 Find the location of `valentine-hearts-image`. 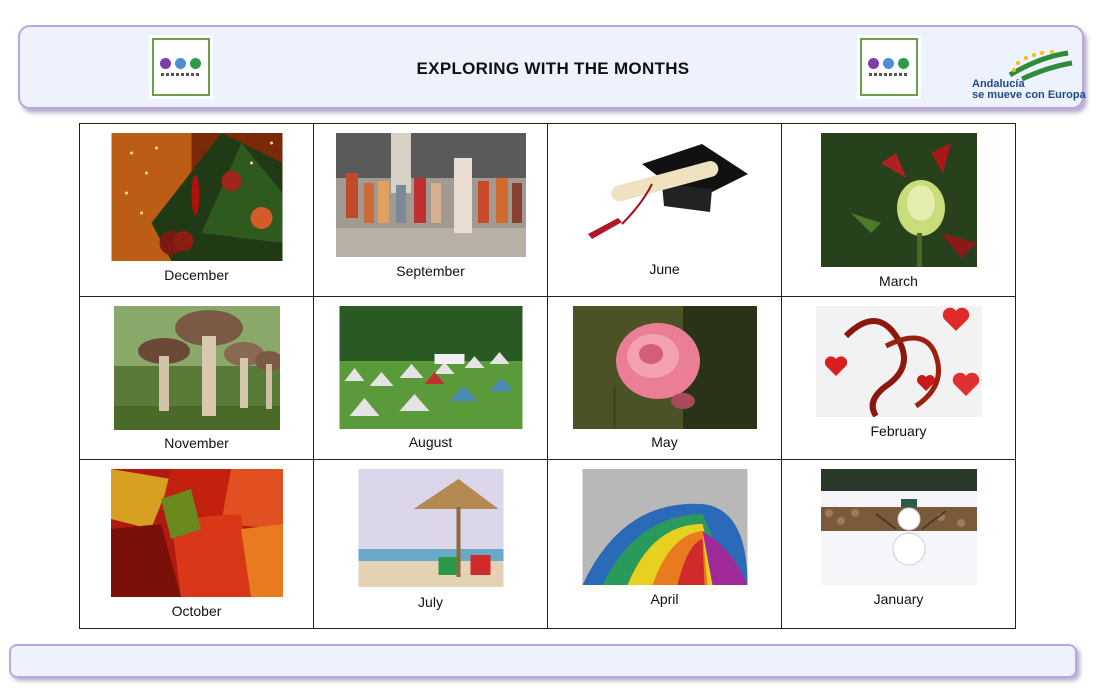

valentine-hearts-image is located at coordinates (898, 361).